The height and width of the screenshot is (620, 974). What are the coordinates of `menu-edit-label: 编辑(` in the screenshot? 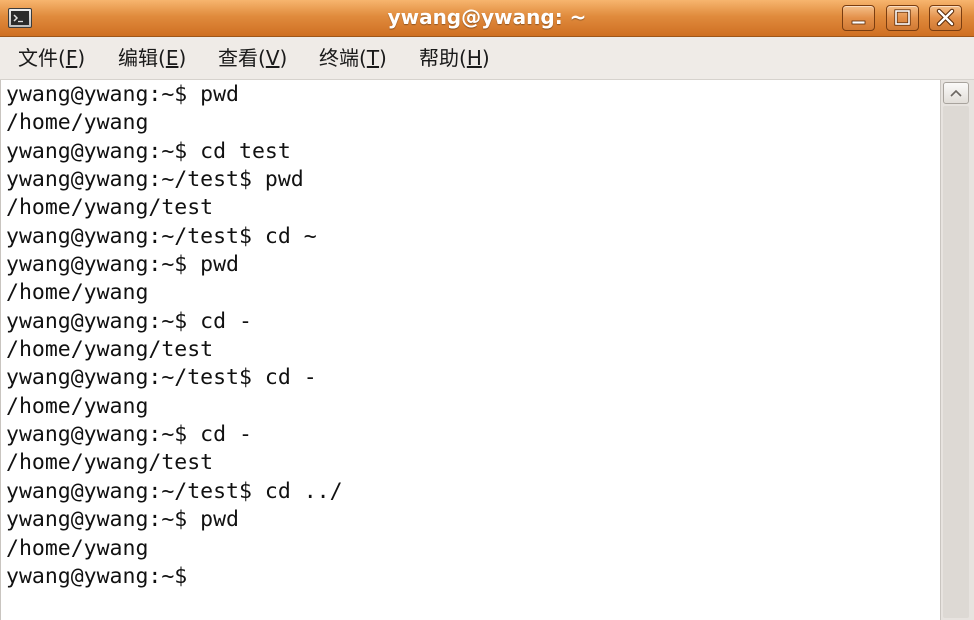 It's located at (142, 58).